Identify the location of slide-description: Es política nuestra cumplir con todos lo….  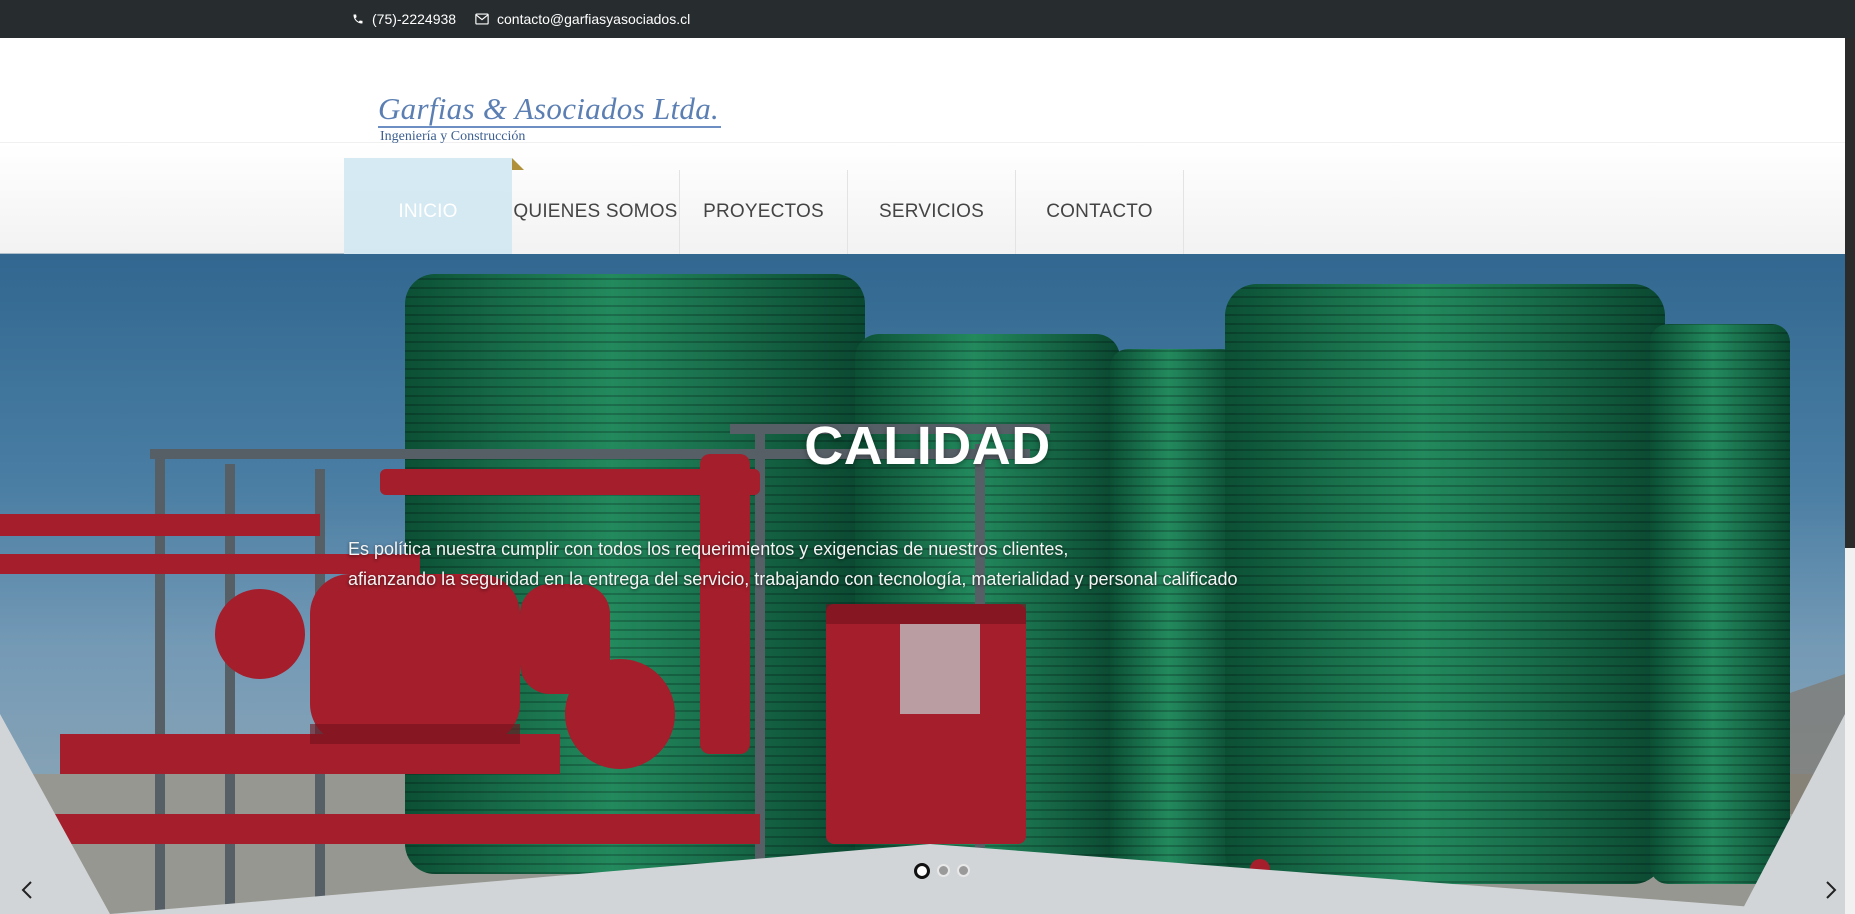
(848, 564).